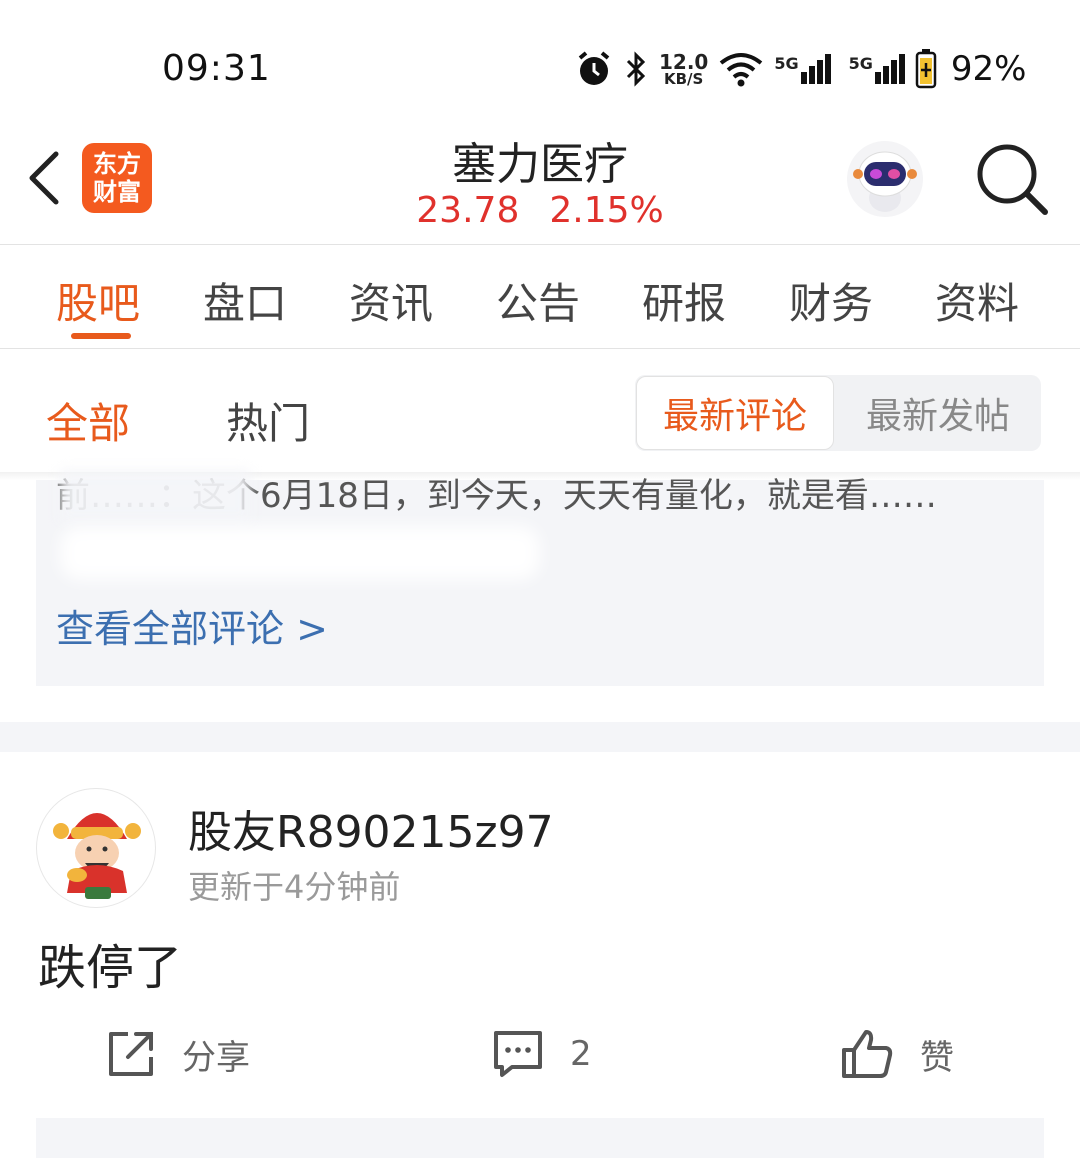 This screenshot has width=1080, height=1158. I want to click on section-gap, so click(540, 737).